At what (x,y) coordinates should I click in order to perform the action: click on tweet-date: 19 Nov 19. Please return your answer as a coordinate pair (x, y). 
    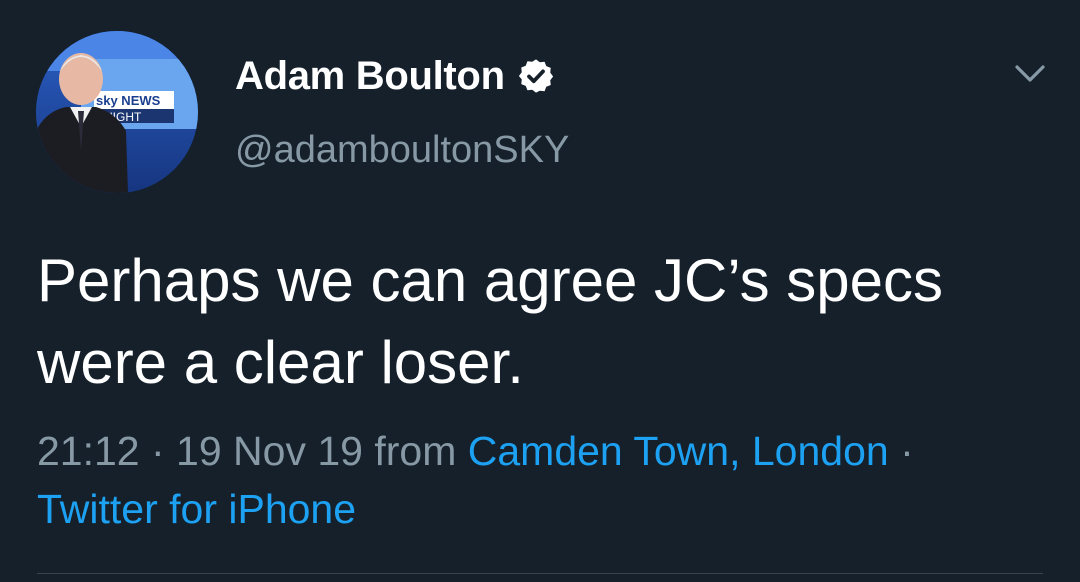
    Looking at the image, I should click on (269, 451).